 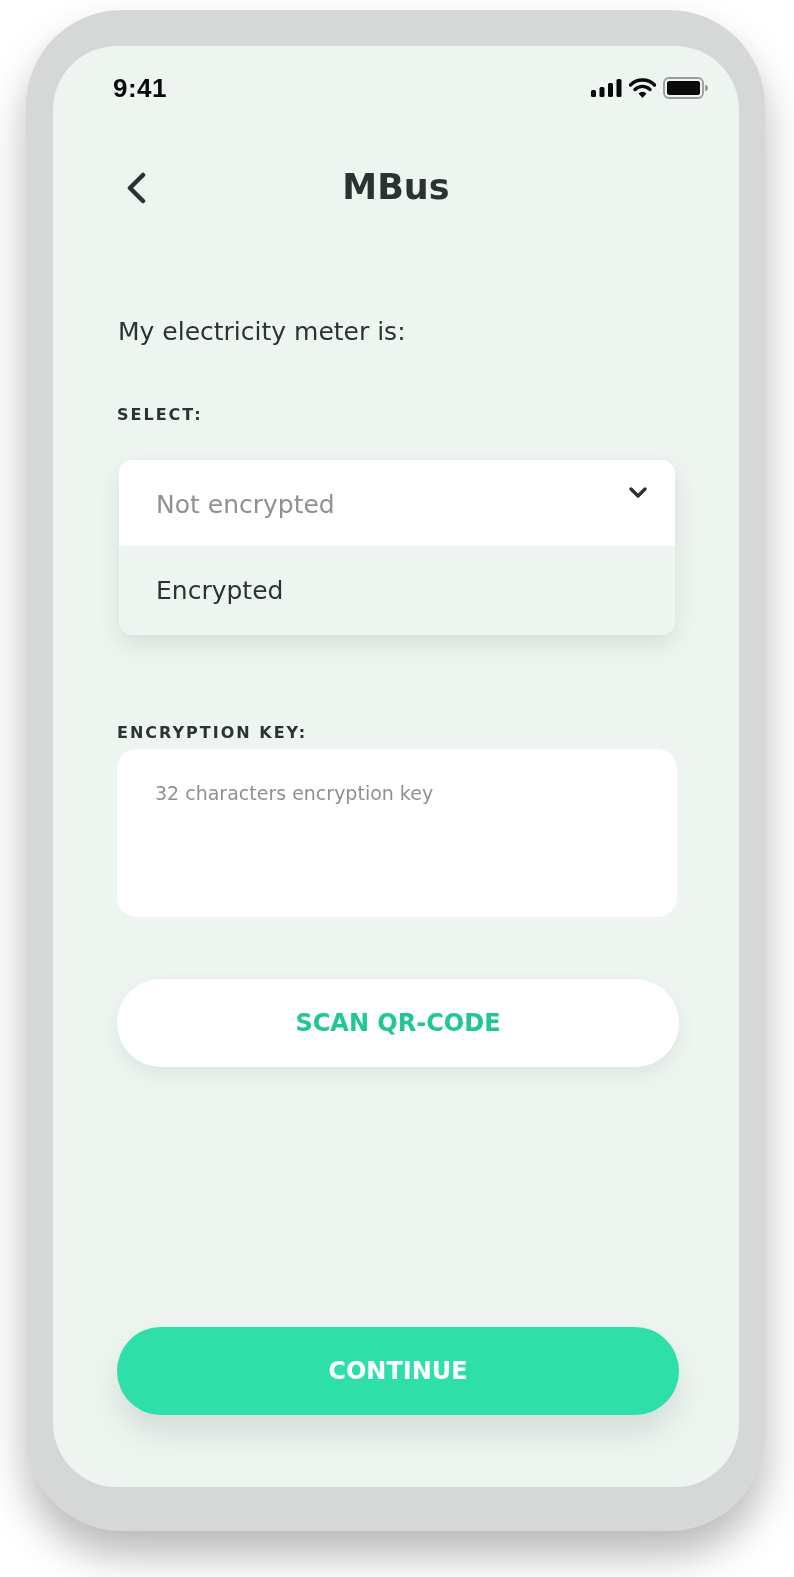 What do you see at coordinates (212, 733) in the screenshot?
I see `encryption-key-label: ENCRYPTION KEY:` at bounding box center [212, 733].